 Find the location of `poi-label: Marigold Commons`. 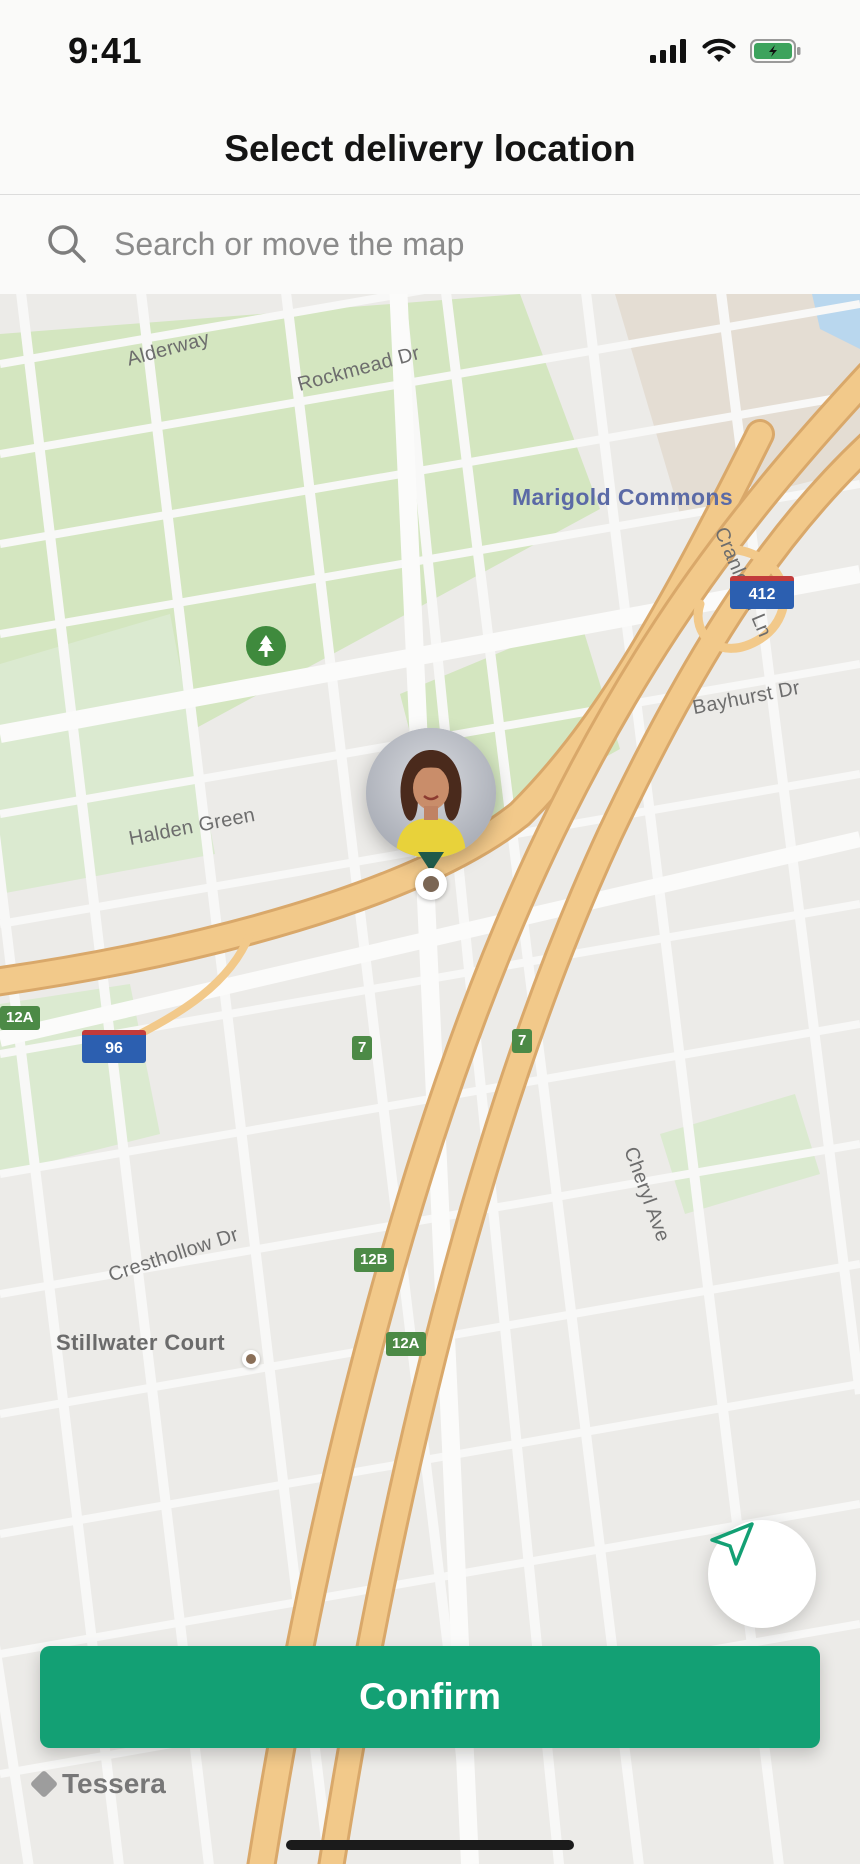

poi-label: Marigold Commons is located at coordinates (622, 497).